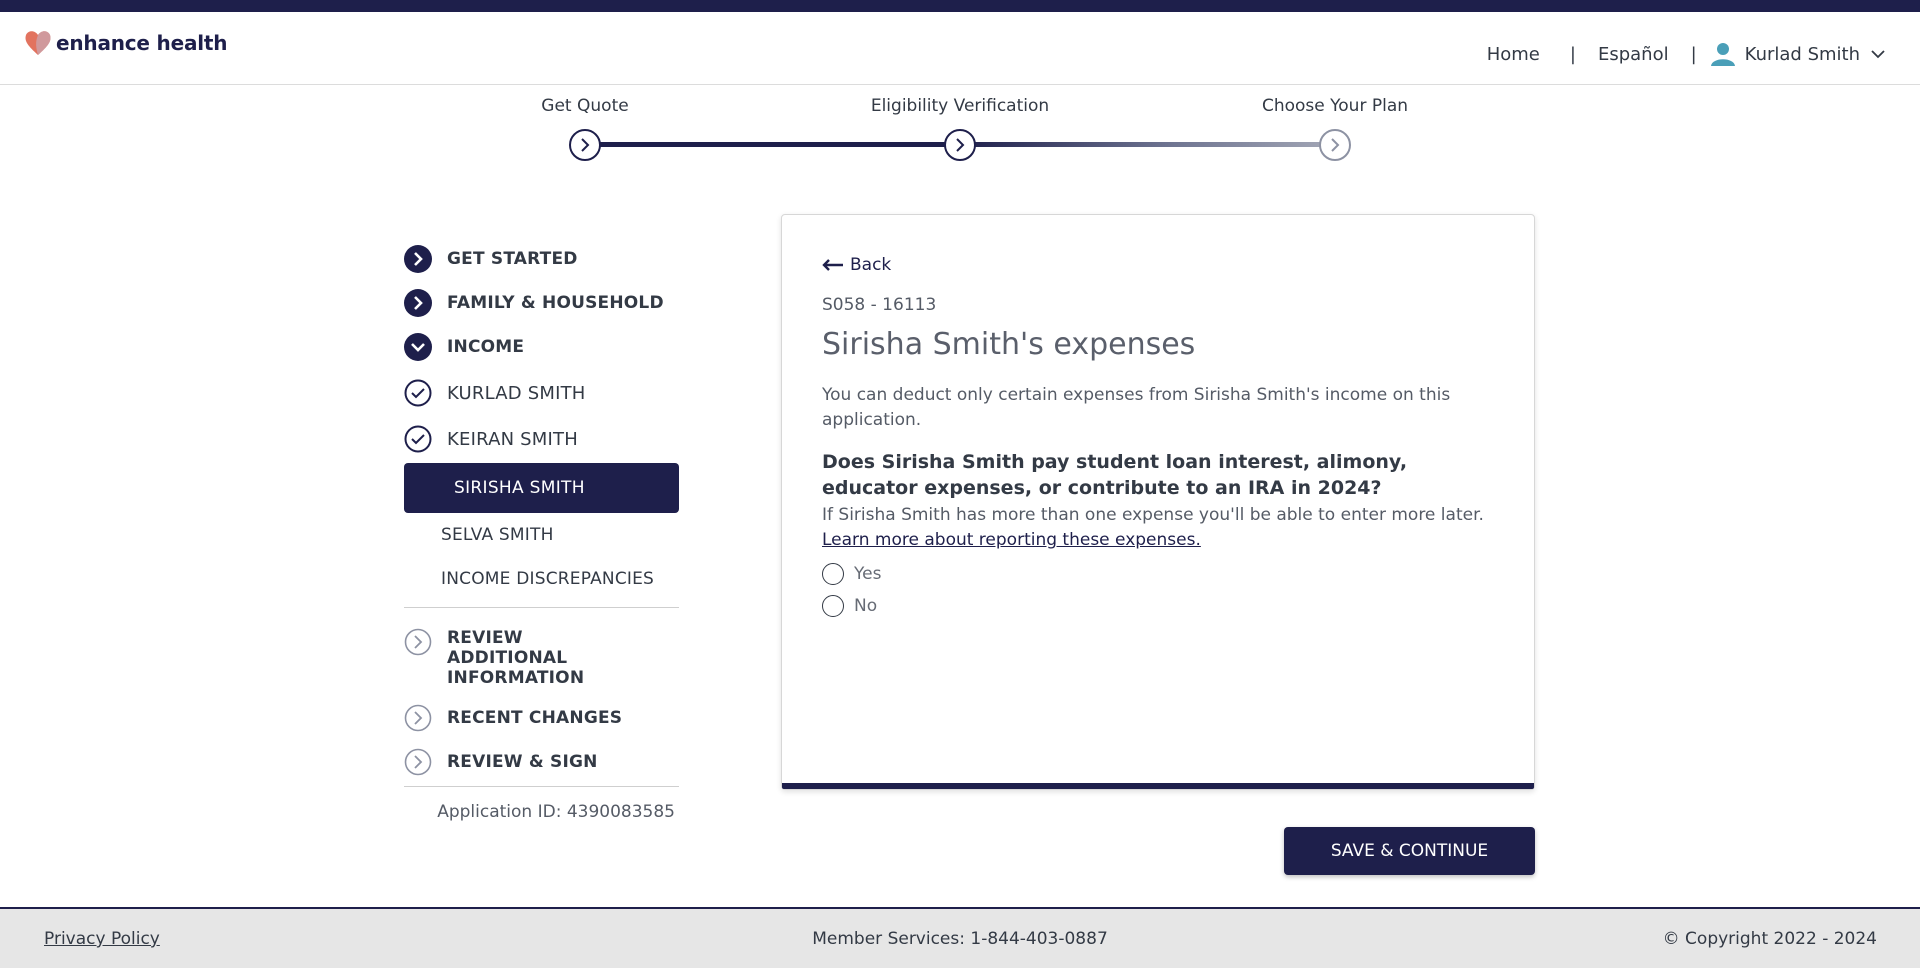 This screenshot has height=968, width=1920. What do you see at coordinates (1769, 939) in the screenshot?
I see `copyright: © Copyright 2022 - 2024` at bounding box center [1769, 939].